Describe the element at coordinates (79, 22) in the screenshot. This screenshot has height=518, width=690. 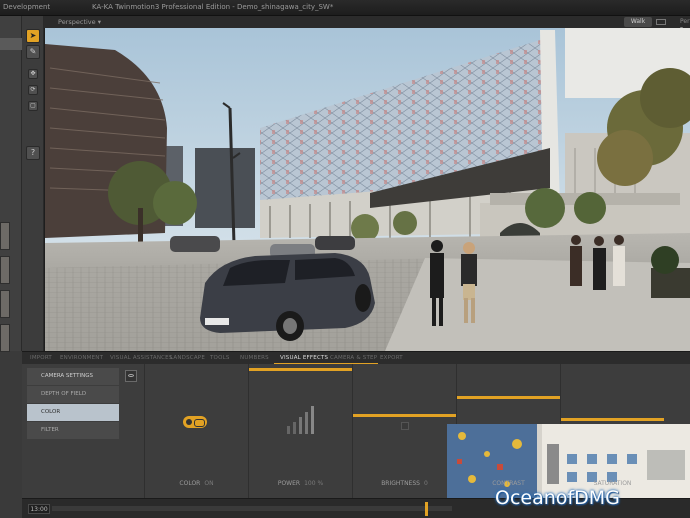
I see `camera-dropdown: Perspective ▾` at that location.